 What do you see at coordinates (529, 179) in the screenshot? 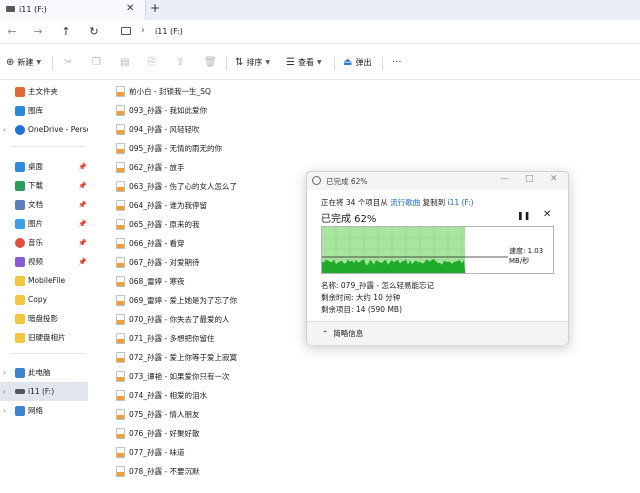
I see `maximize-icon: □` at bounding box center [529, 179].